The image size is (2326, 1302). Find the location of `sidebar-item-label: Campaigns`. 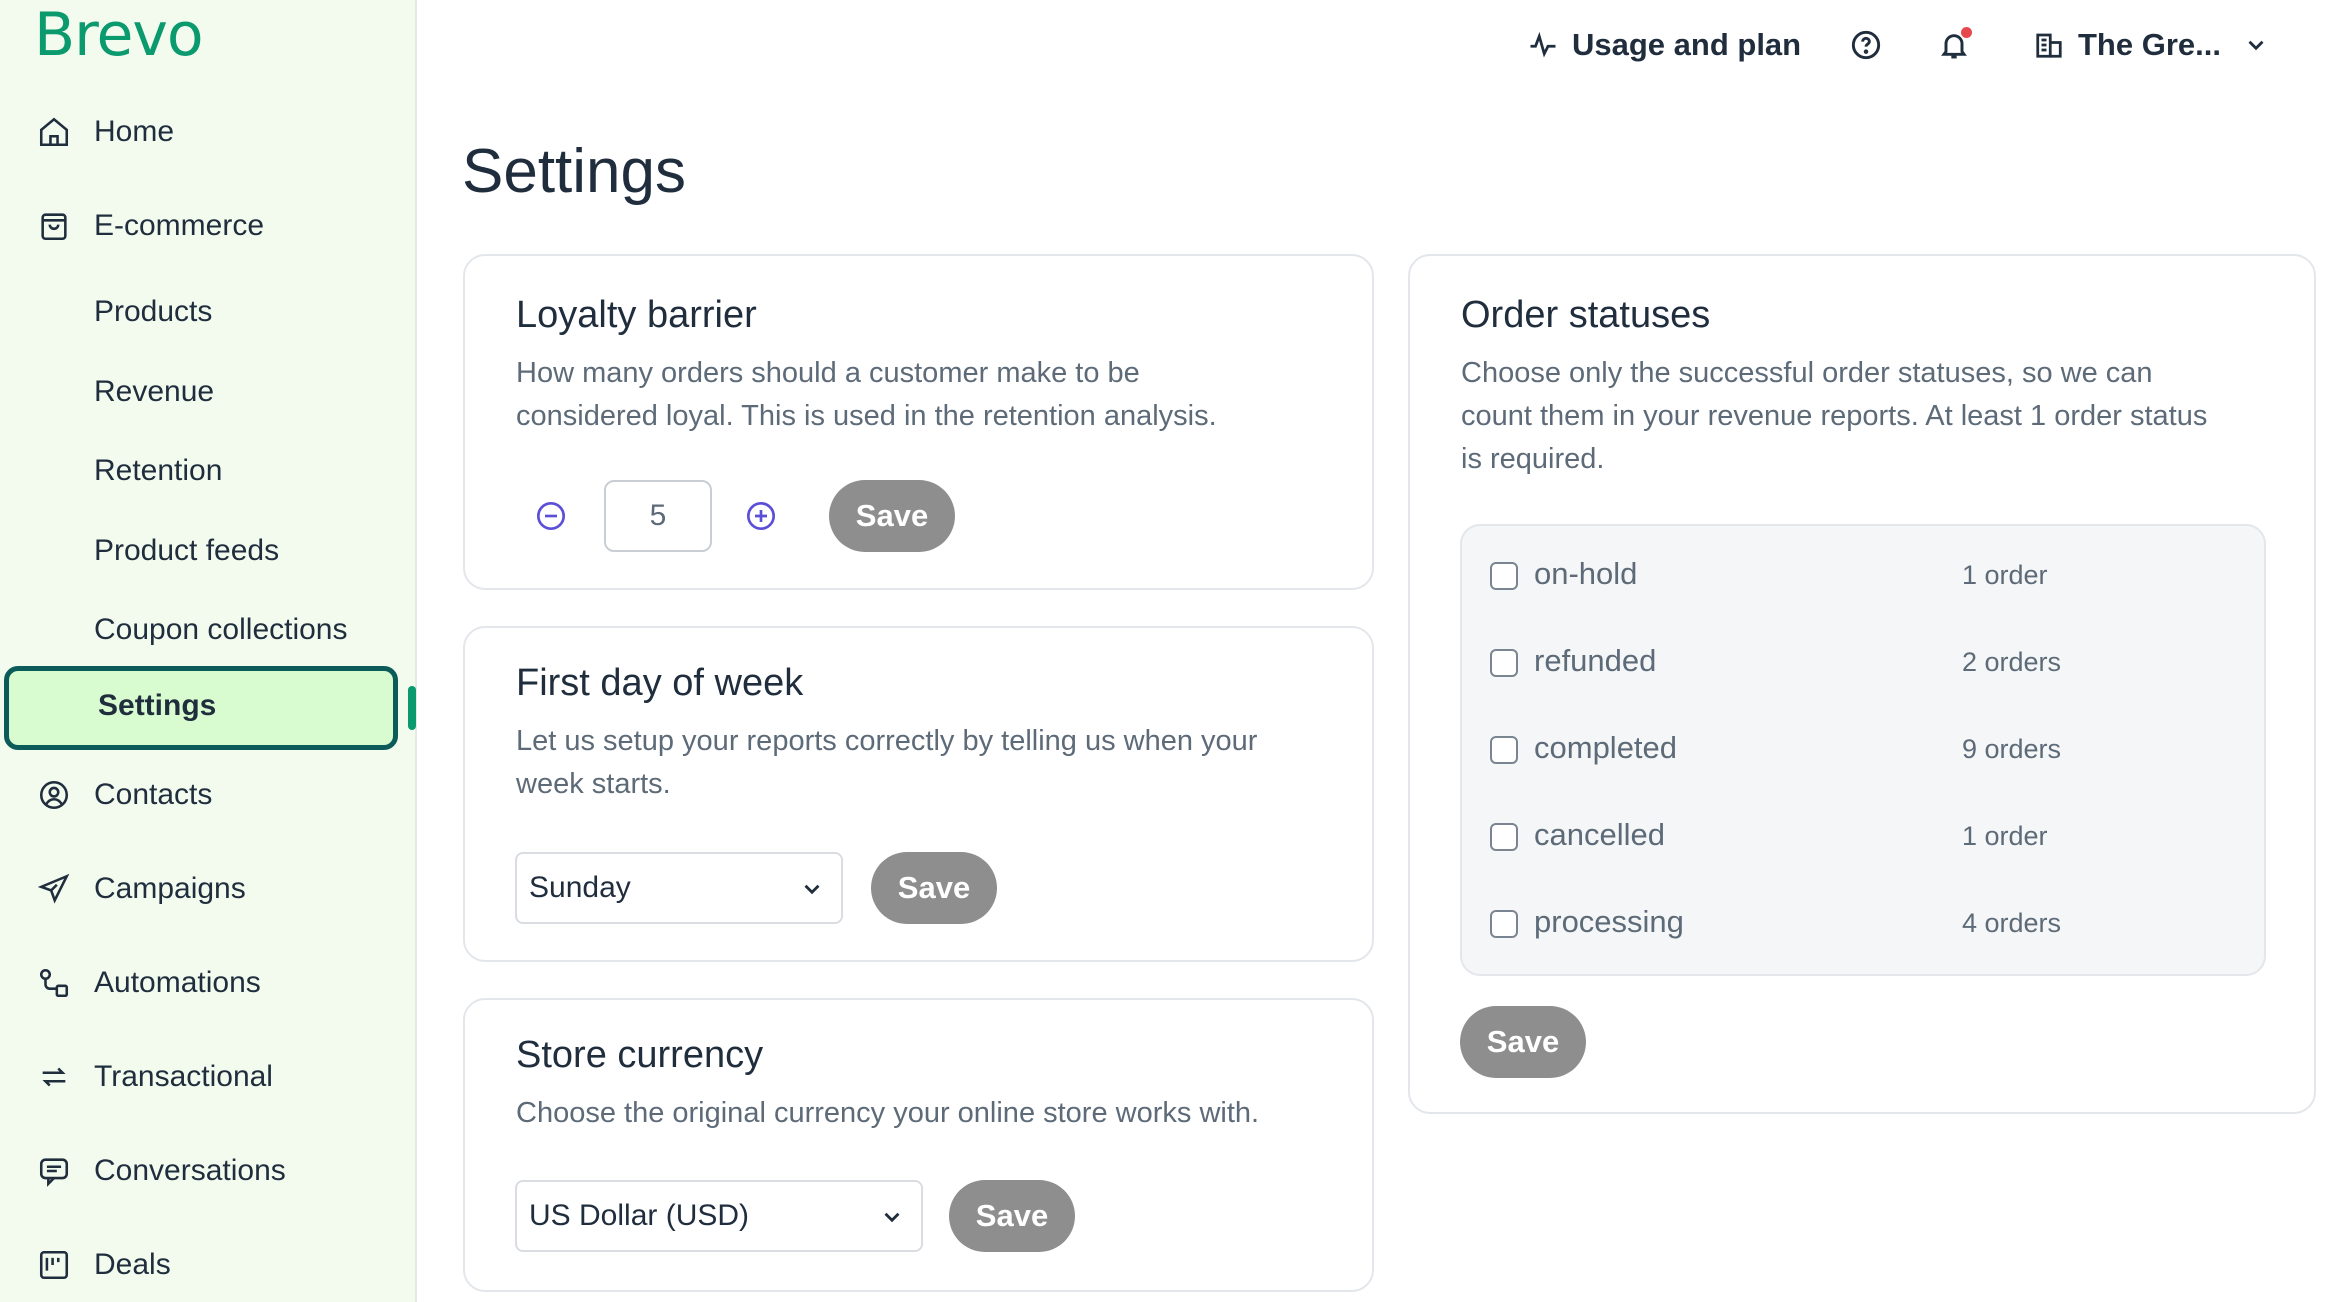

sidebar-item-label: Campaigns is located at coordinates (170, 888).